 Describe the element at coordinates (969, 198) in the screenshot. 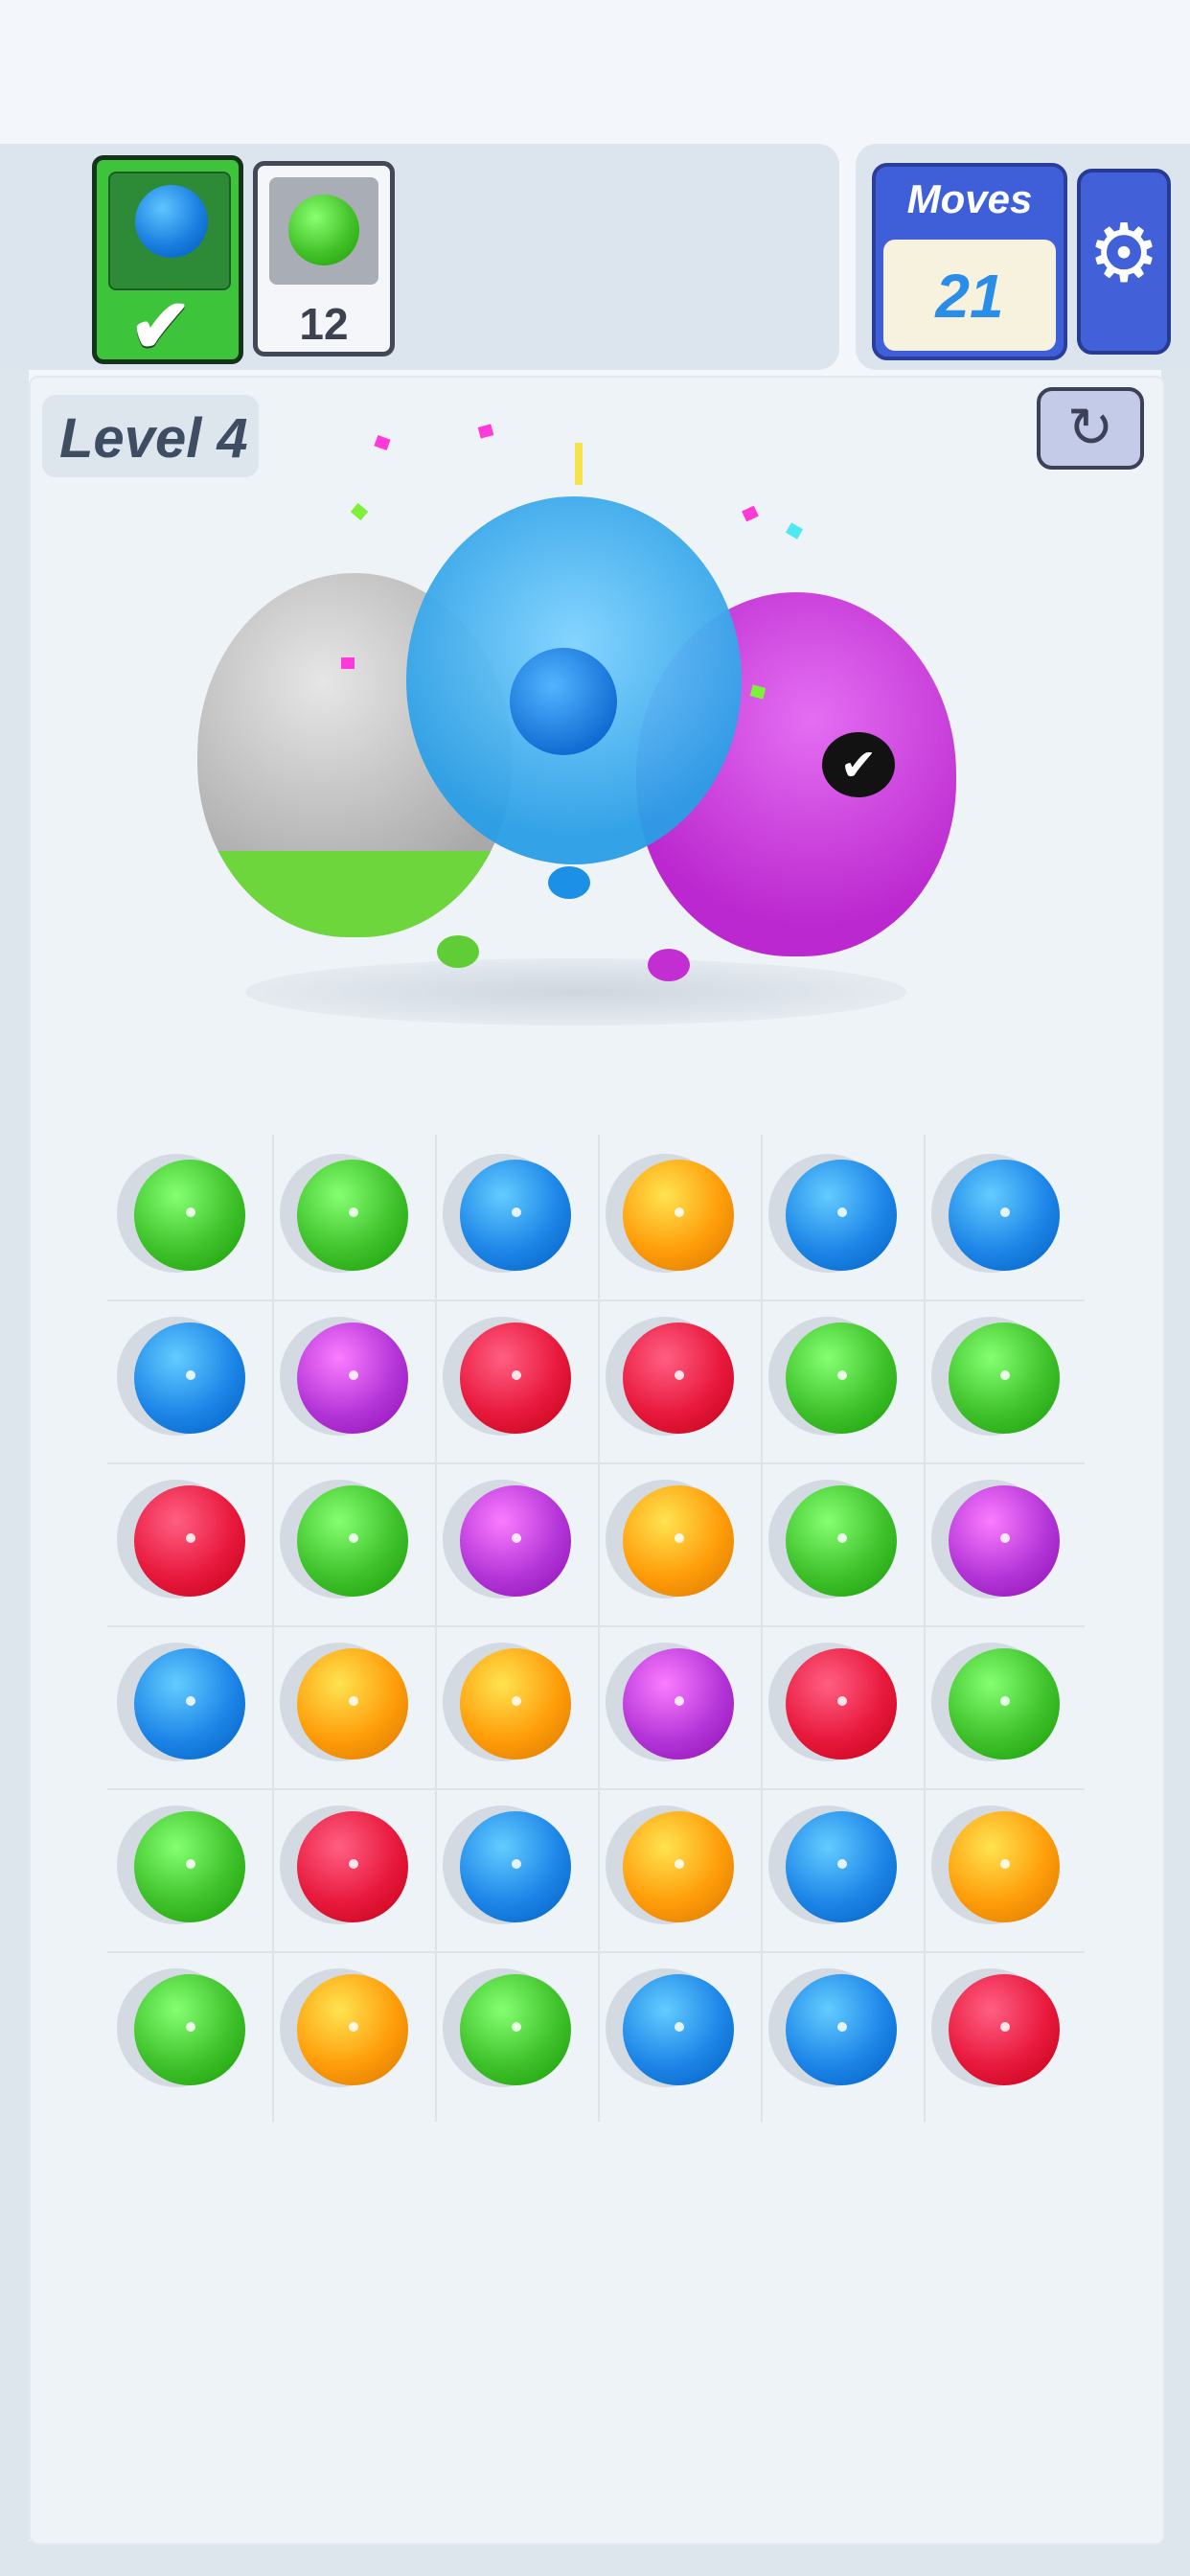

I see `moves-label: Moves` at that location.